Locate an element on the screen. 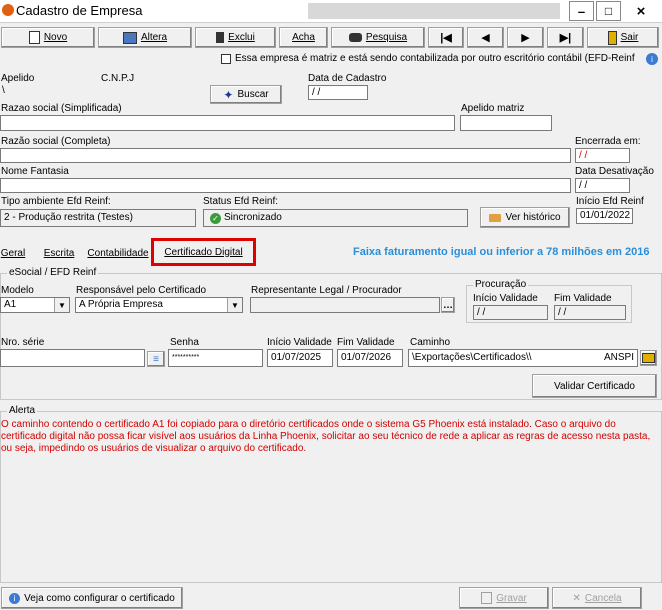 This screenshot has height=610, width=662. acha-button: Acha is located at coordinates (303, 37).